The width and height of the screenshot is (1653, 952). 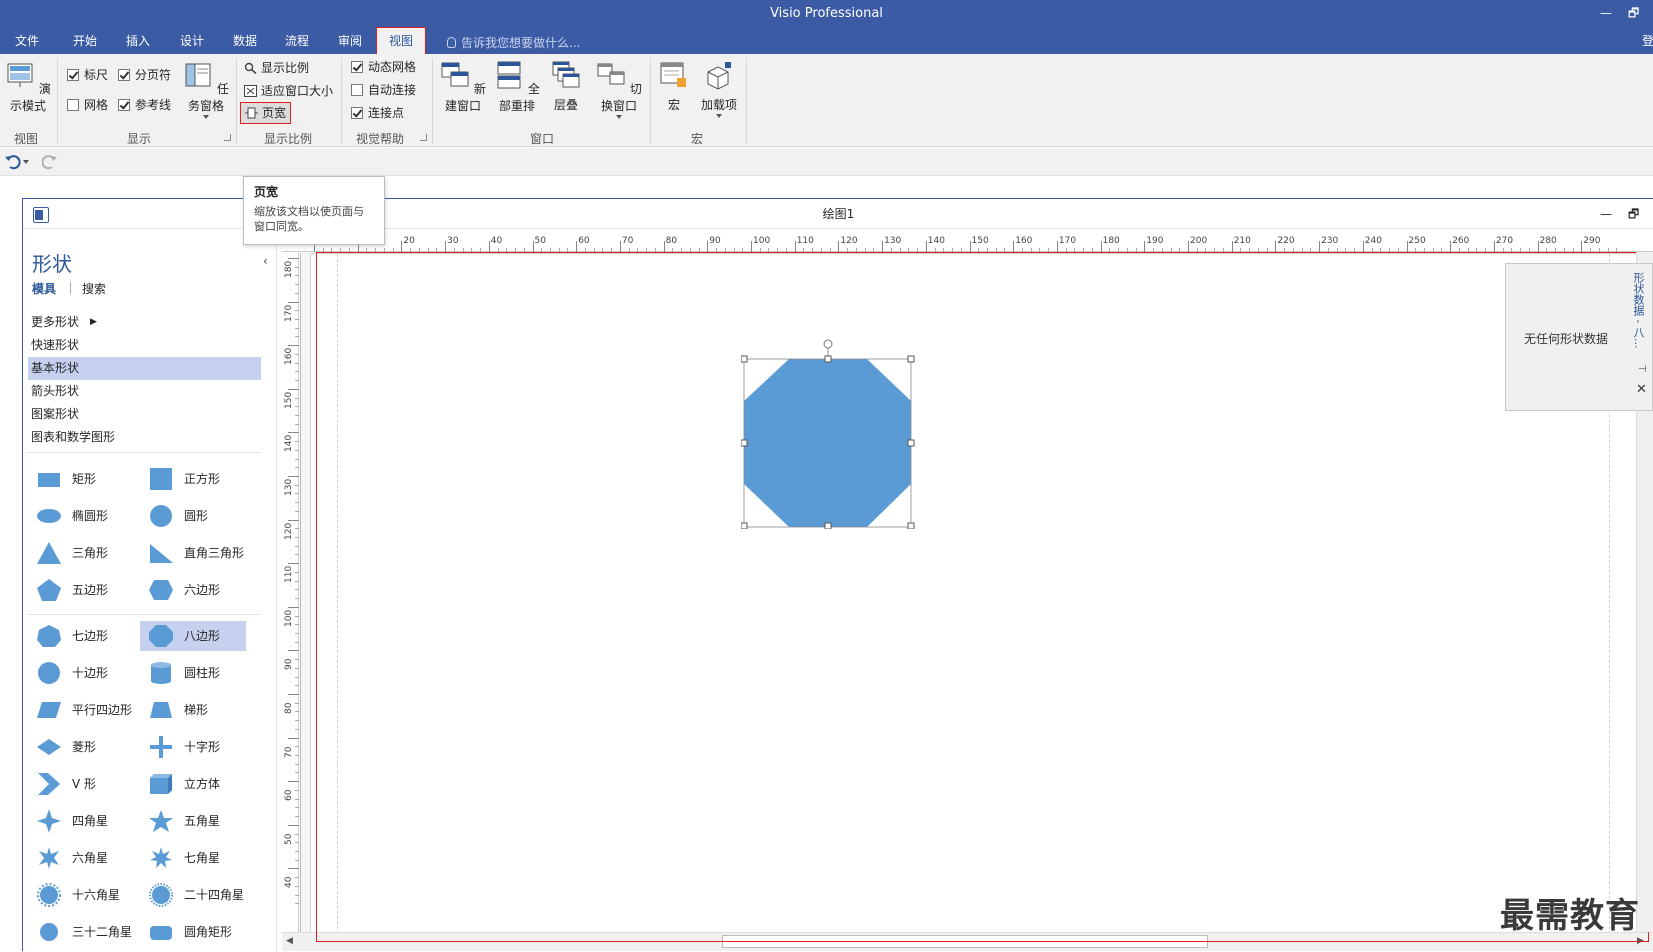 What do you see at coordinates (195, 479) in the screenshot?
I see `shape-square: 正方形` at bounding box center [195, 479].